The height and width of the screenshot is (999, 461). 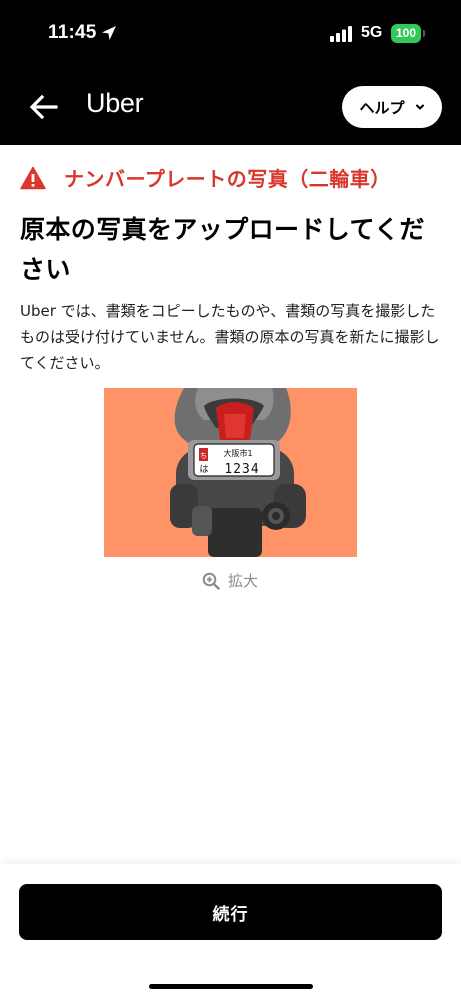 What do you see at coordinates (115, 103) in the screenshot?
I see `brand-logo: Uber` at bounding box center [115, 103].